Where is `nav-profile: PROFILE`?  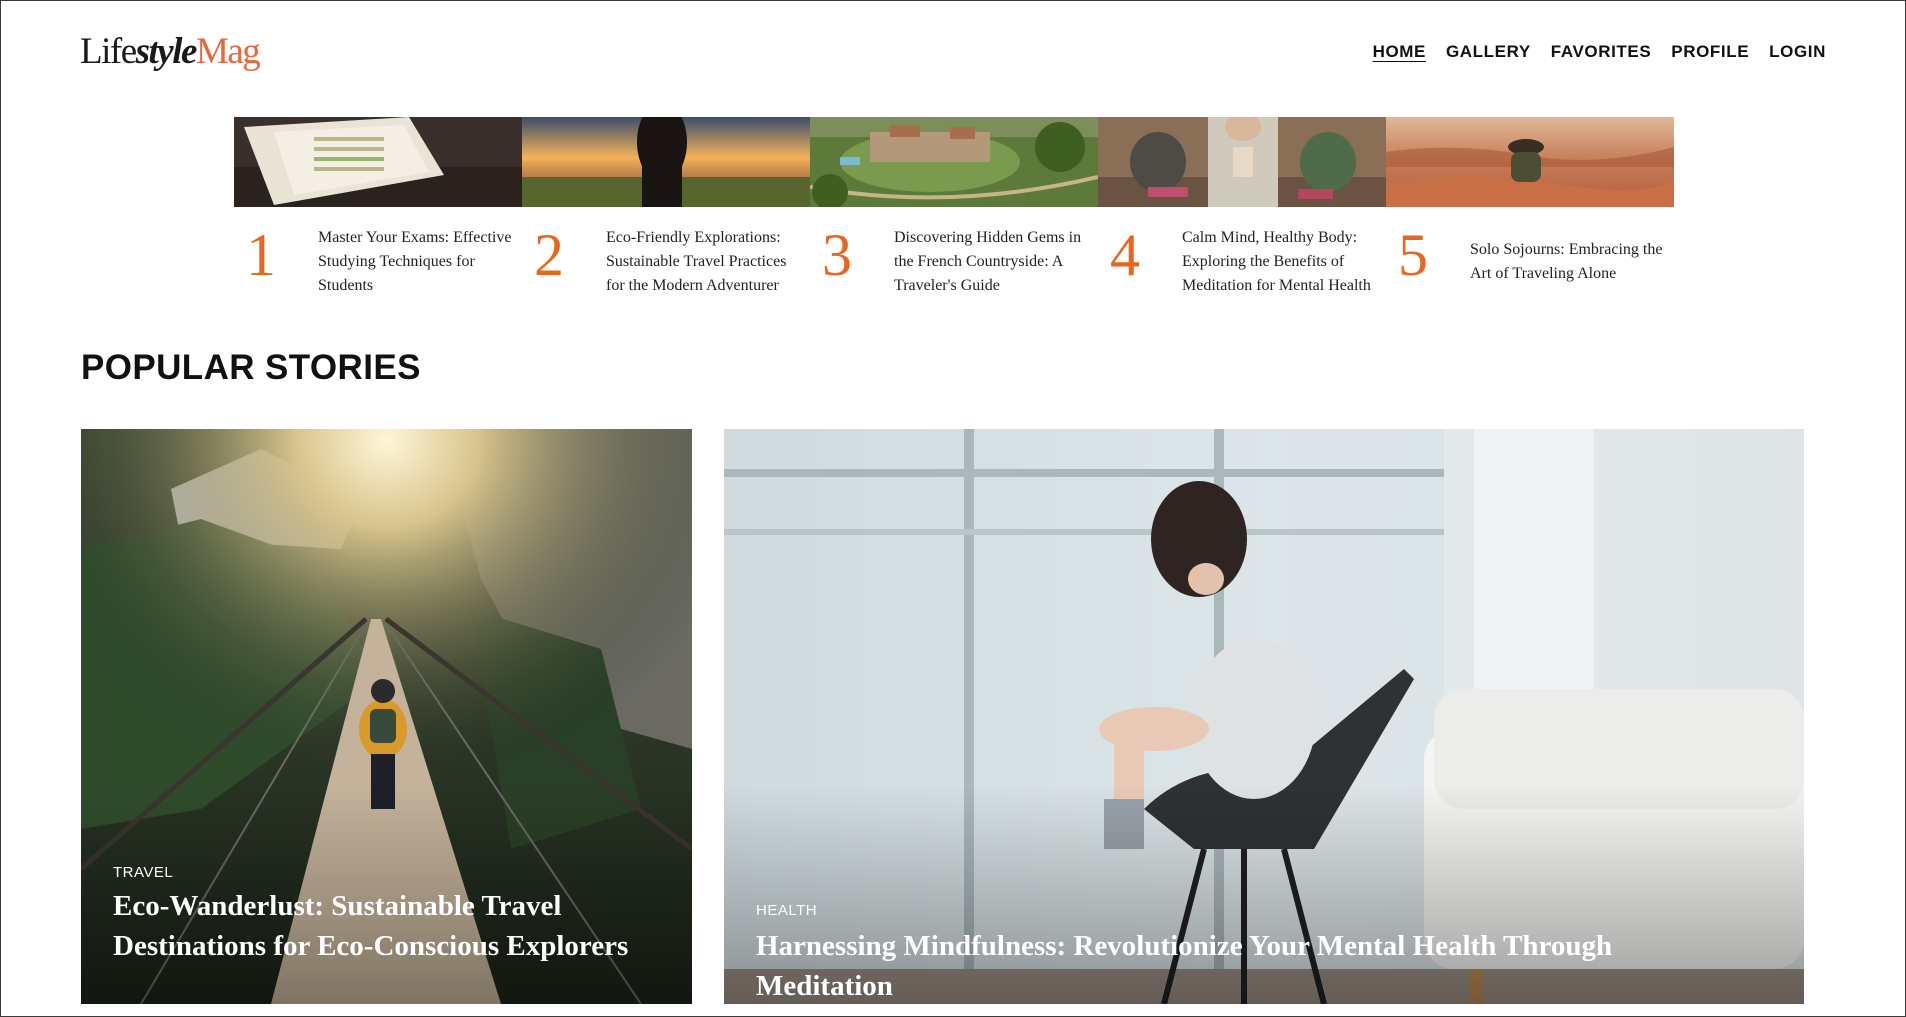 nav-profile: PROFILE is located at coordinates (1710, 52).